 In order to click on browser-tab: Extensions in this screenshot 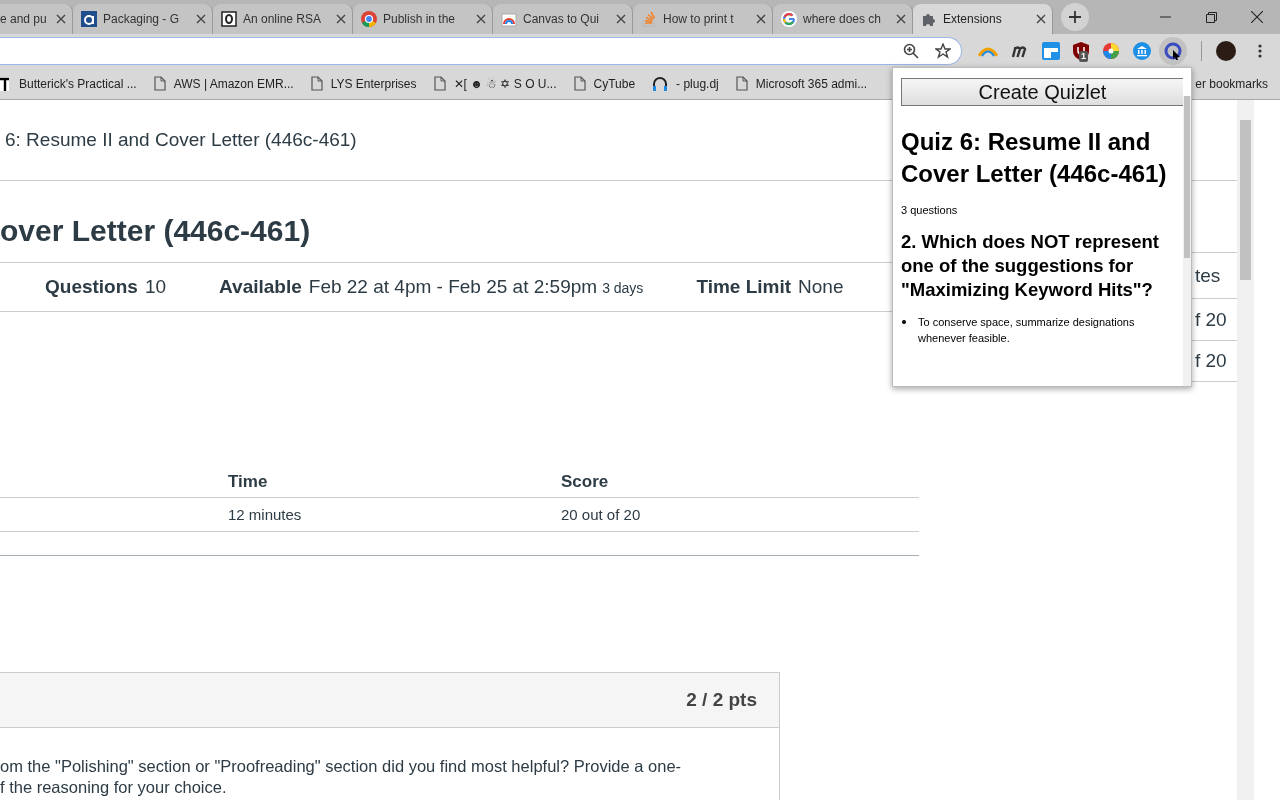, I will do `click(983, 19)`.